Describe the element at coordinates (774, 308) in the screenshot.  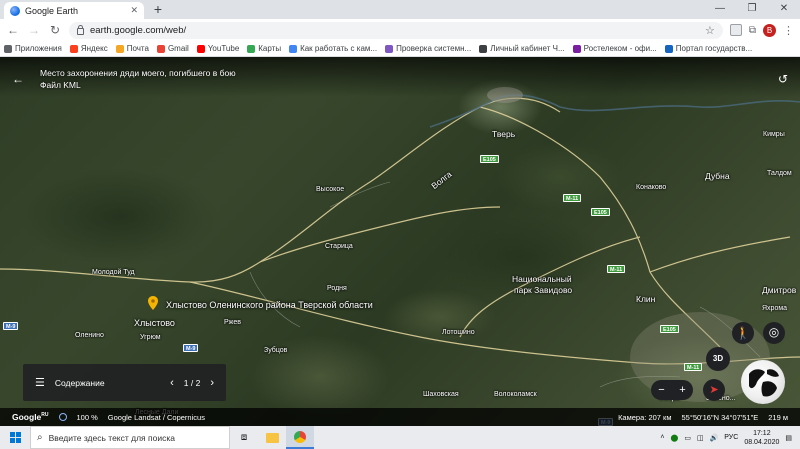
I see `map-place-label: Яхрома` at that location.